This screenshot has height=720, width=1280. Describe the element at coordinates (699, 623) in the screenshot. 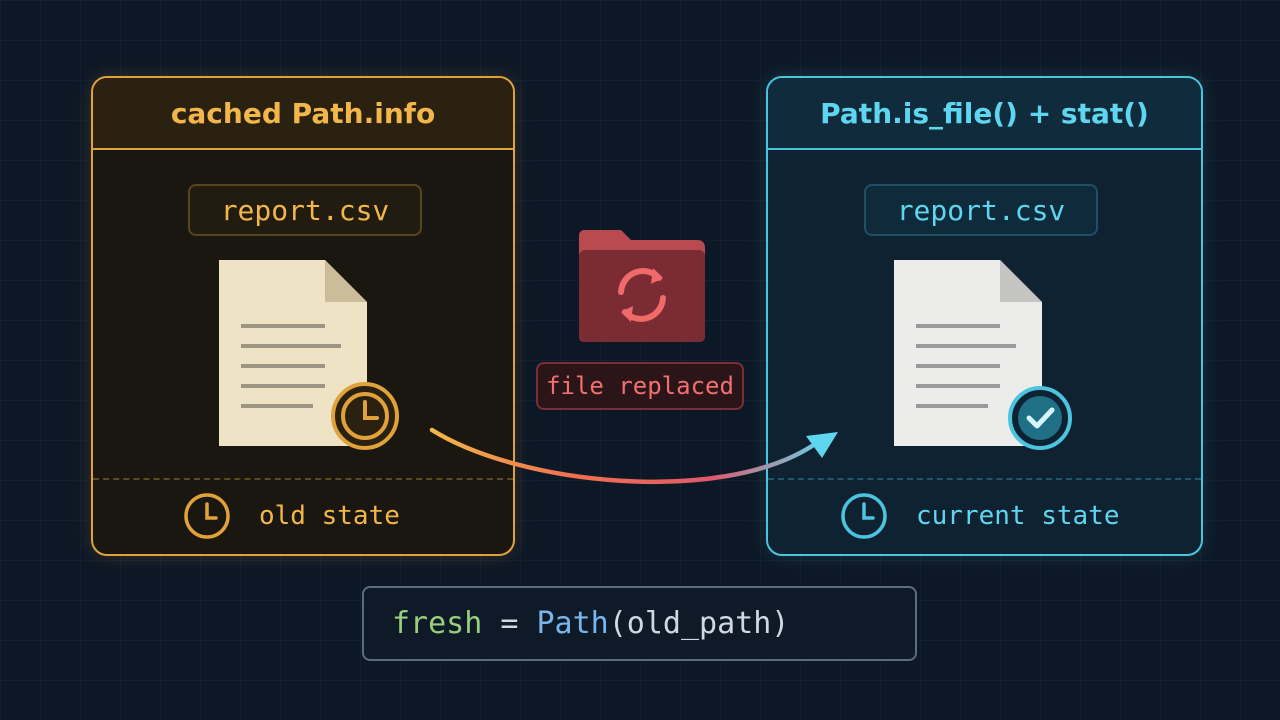

I see `code-arguments: (old_path)` at that location.